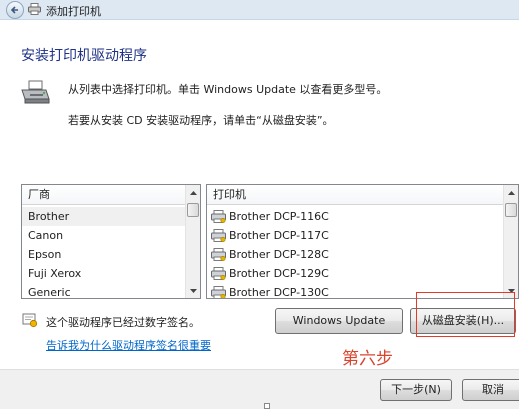  I want to click on printer-window-icon, so click(34, 9).